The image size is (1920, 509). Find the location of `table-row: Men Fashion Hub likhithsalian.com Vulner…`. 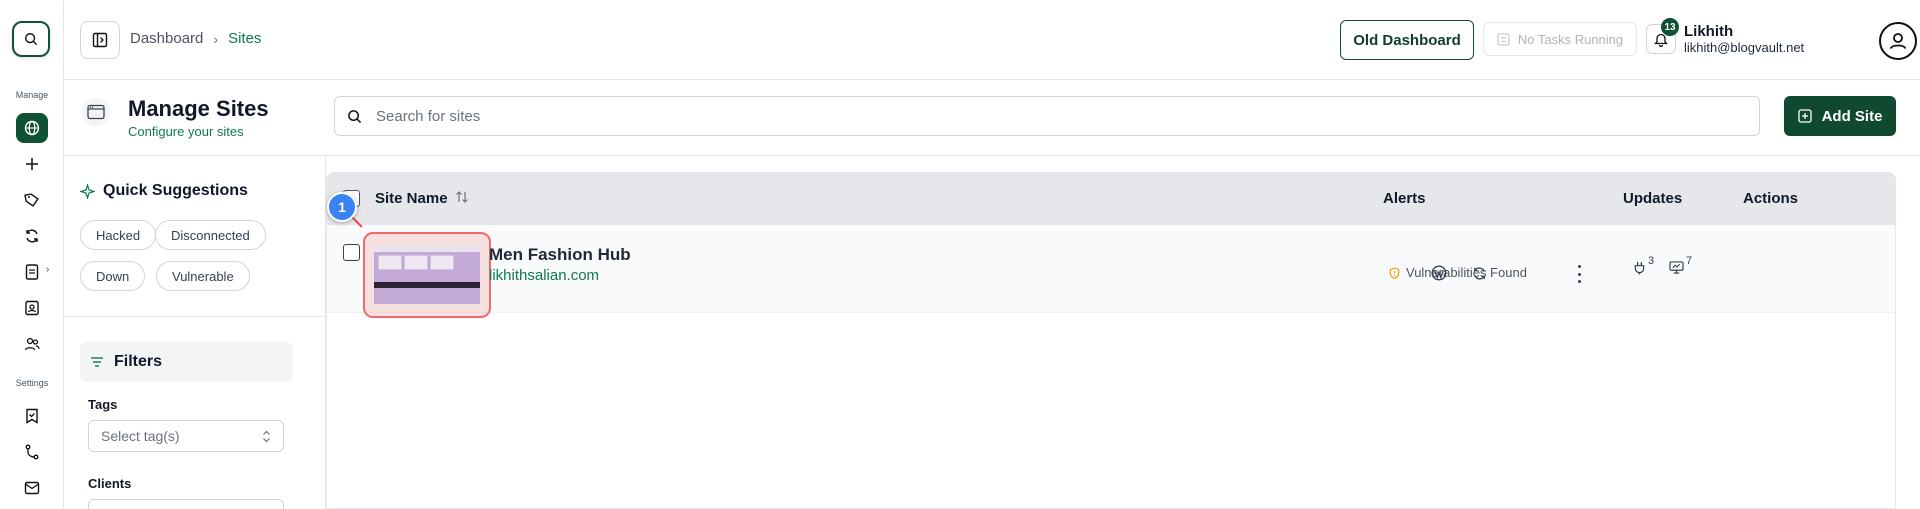

table-row: Men Fashion Hub likhithsalian.com Vulner… is located at coordinates (1111, 271).